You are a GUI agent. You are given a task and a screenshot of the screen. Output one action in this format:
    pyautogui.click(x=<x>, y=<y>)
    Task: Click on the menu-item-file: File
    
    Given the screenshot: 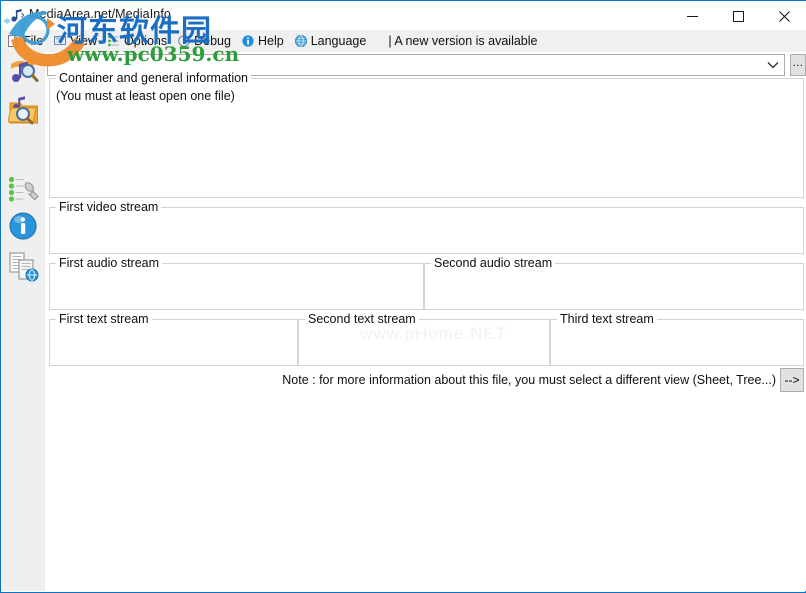 What is the action you would take?
    pyautogui.click(x=25, y=41)
    